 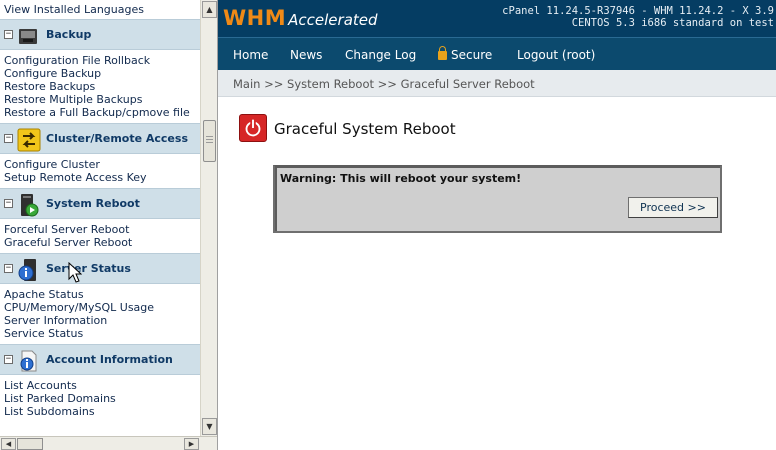 What do you see at coordinates (333, 20) in the screenshot?
I see `logo-accelerated-text: Accelerated` at bounding box center [333, 20].